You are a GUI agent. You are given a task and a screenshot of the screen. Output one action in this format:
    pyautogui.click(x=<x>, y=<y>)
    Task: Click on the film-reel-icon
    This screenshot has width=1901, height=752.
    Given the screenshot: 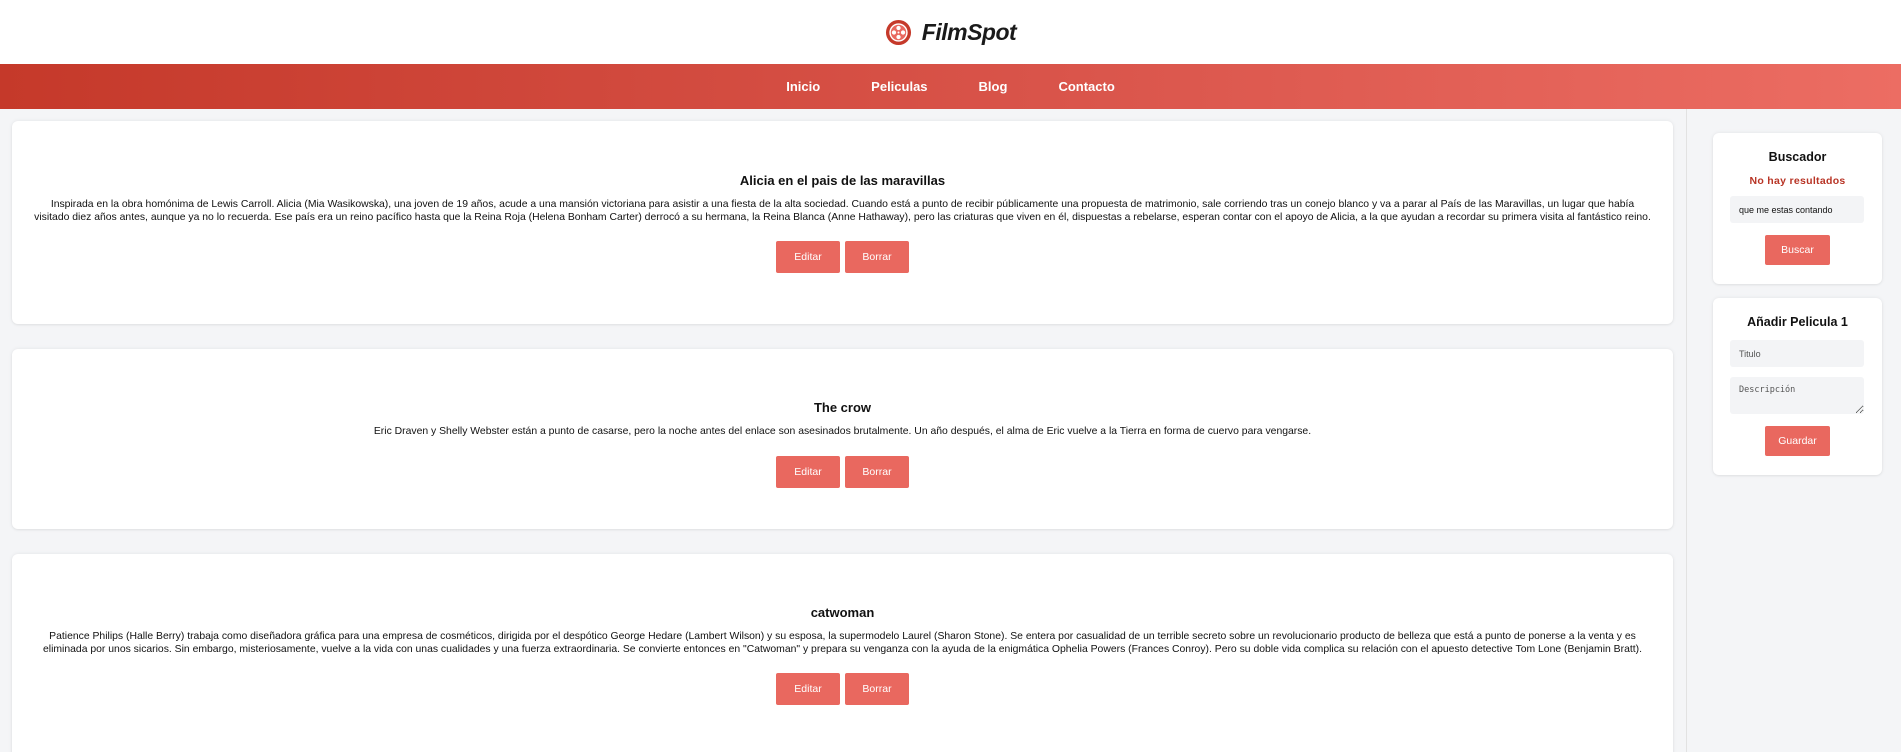 What is the action you would take?
    pyautogui.click(x=898, y=32)
    